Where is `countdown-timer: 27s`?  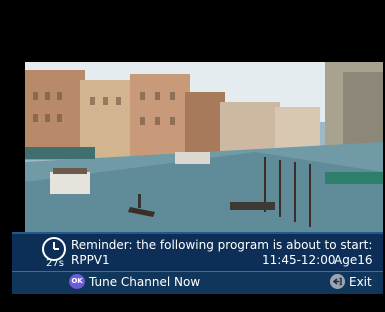
countdown-timer: 27s is located at coordinates (55, 263).